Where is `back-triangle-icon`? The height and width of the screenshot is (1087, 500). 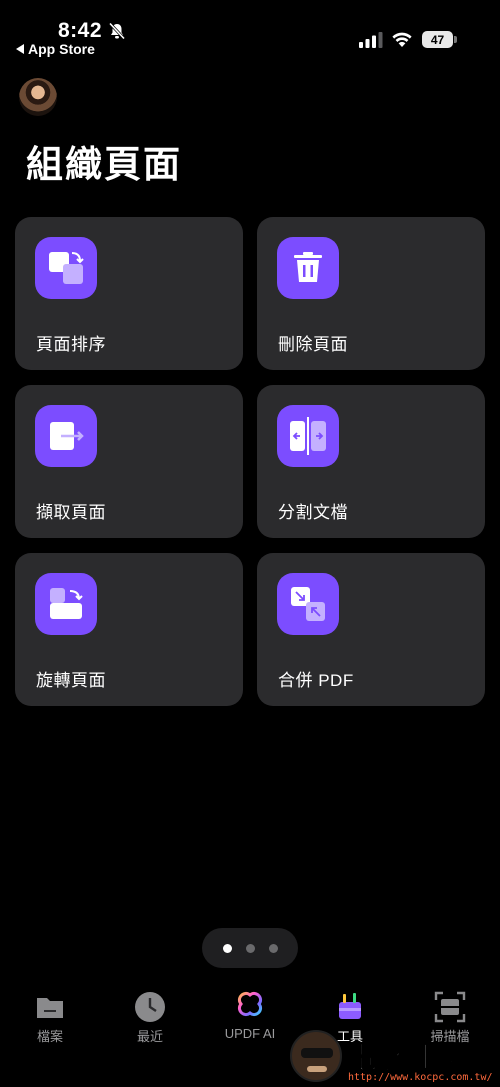
back-triangle-icon is located at coordinates (20, 49).